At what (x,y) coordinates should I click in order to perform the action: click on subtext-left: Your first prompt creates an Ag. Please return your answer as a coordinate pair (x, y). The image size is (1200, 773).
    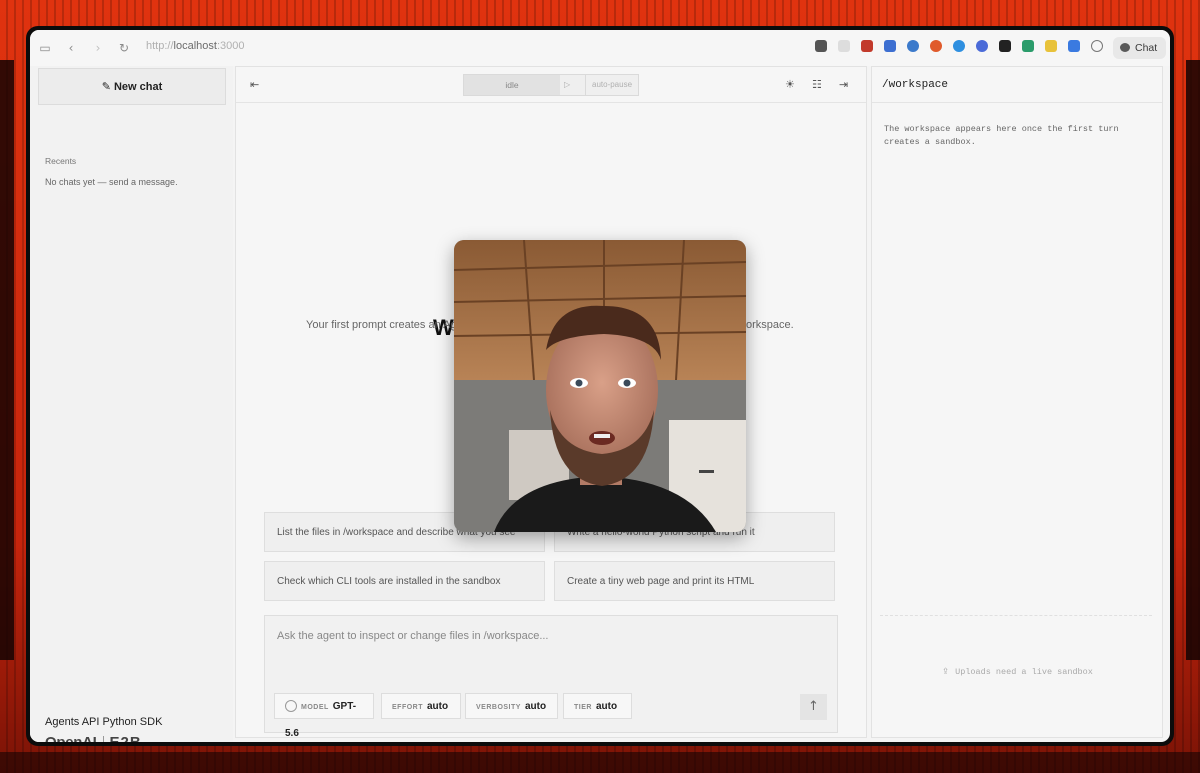
    Looking at the image, I should click on (381, 325).